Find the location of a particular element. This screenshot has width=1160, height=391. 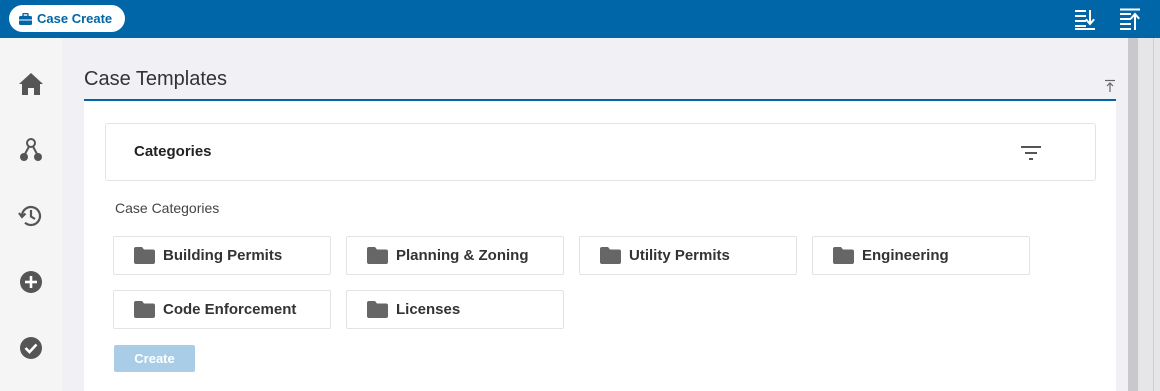

tile-label: Utility Permits is located at coordinates (679, 255).